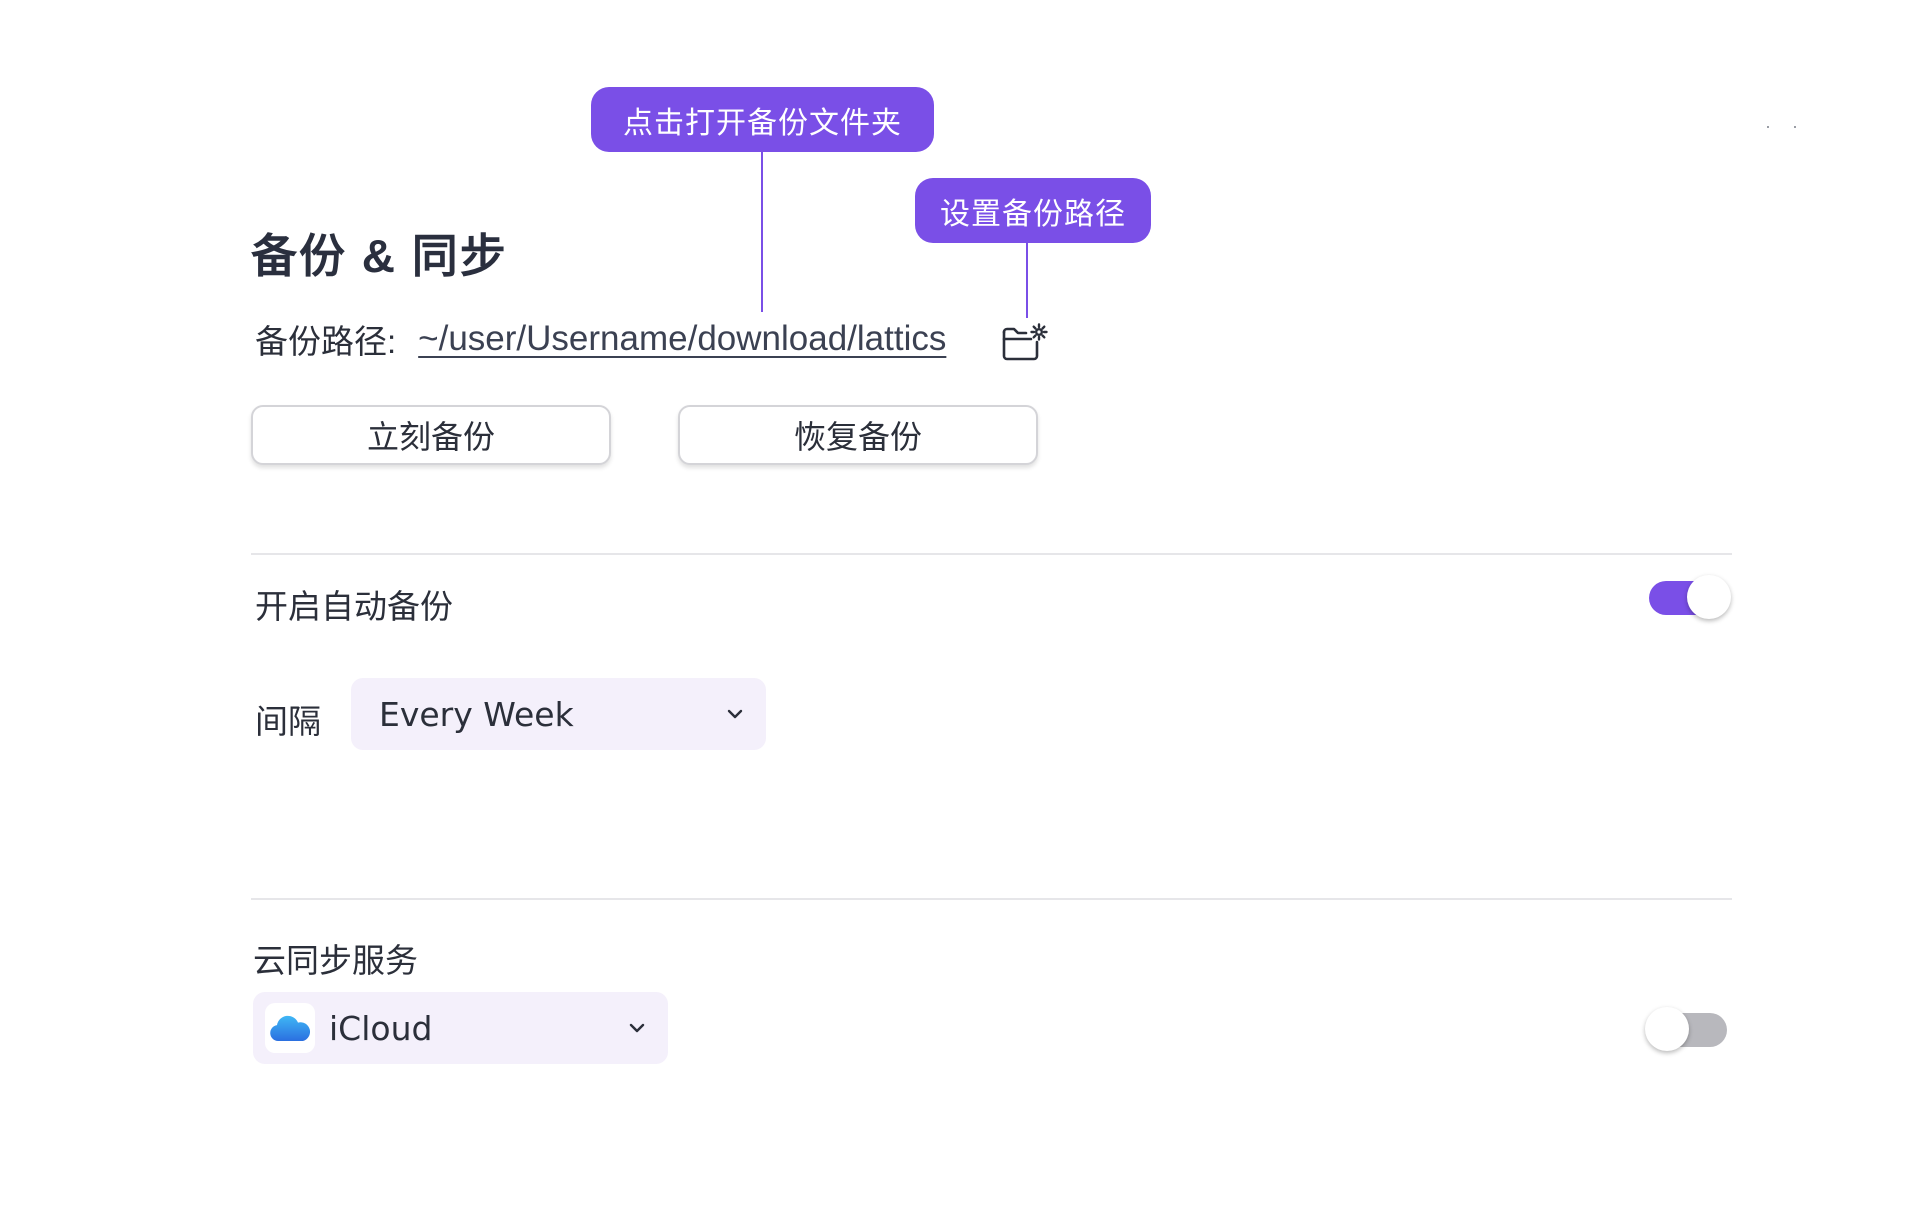  Describe the element at coordinates (288, 721) in the screenshot. I see `interval-label: 间隔` at that location.